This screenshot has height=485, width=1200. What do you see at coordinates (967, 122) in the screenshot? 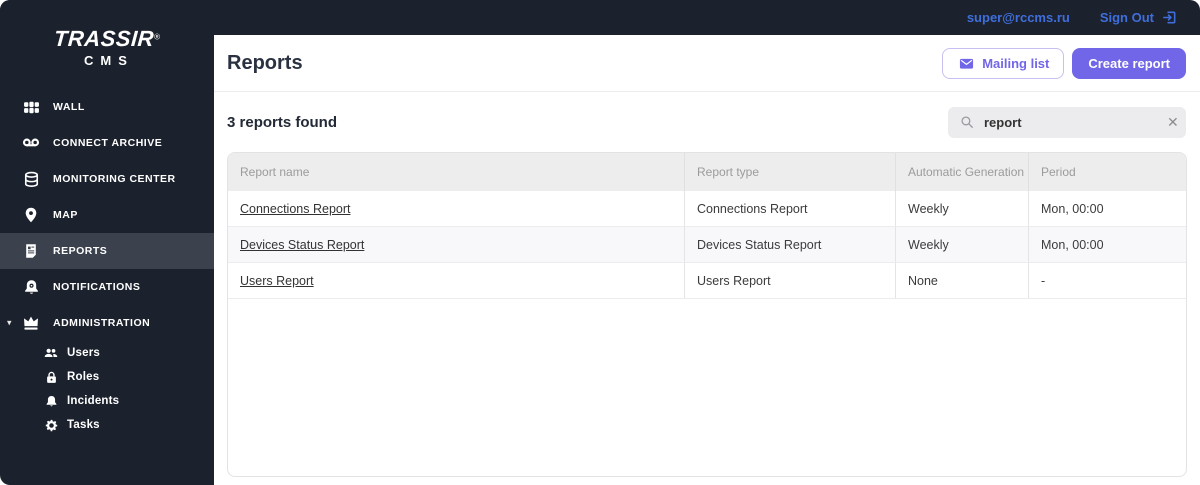
I see `search-icon` at bounding box center [967, 122].